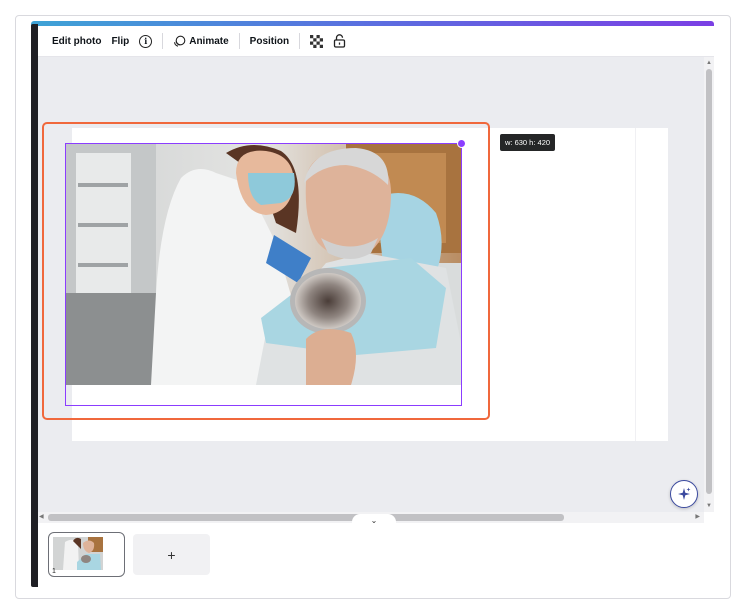 Image resolution: width=746 pixels, height=613 pixels. I want to click on plus-icon: +, so click(171, 554).